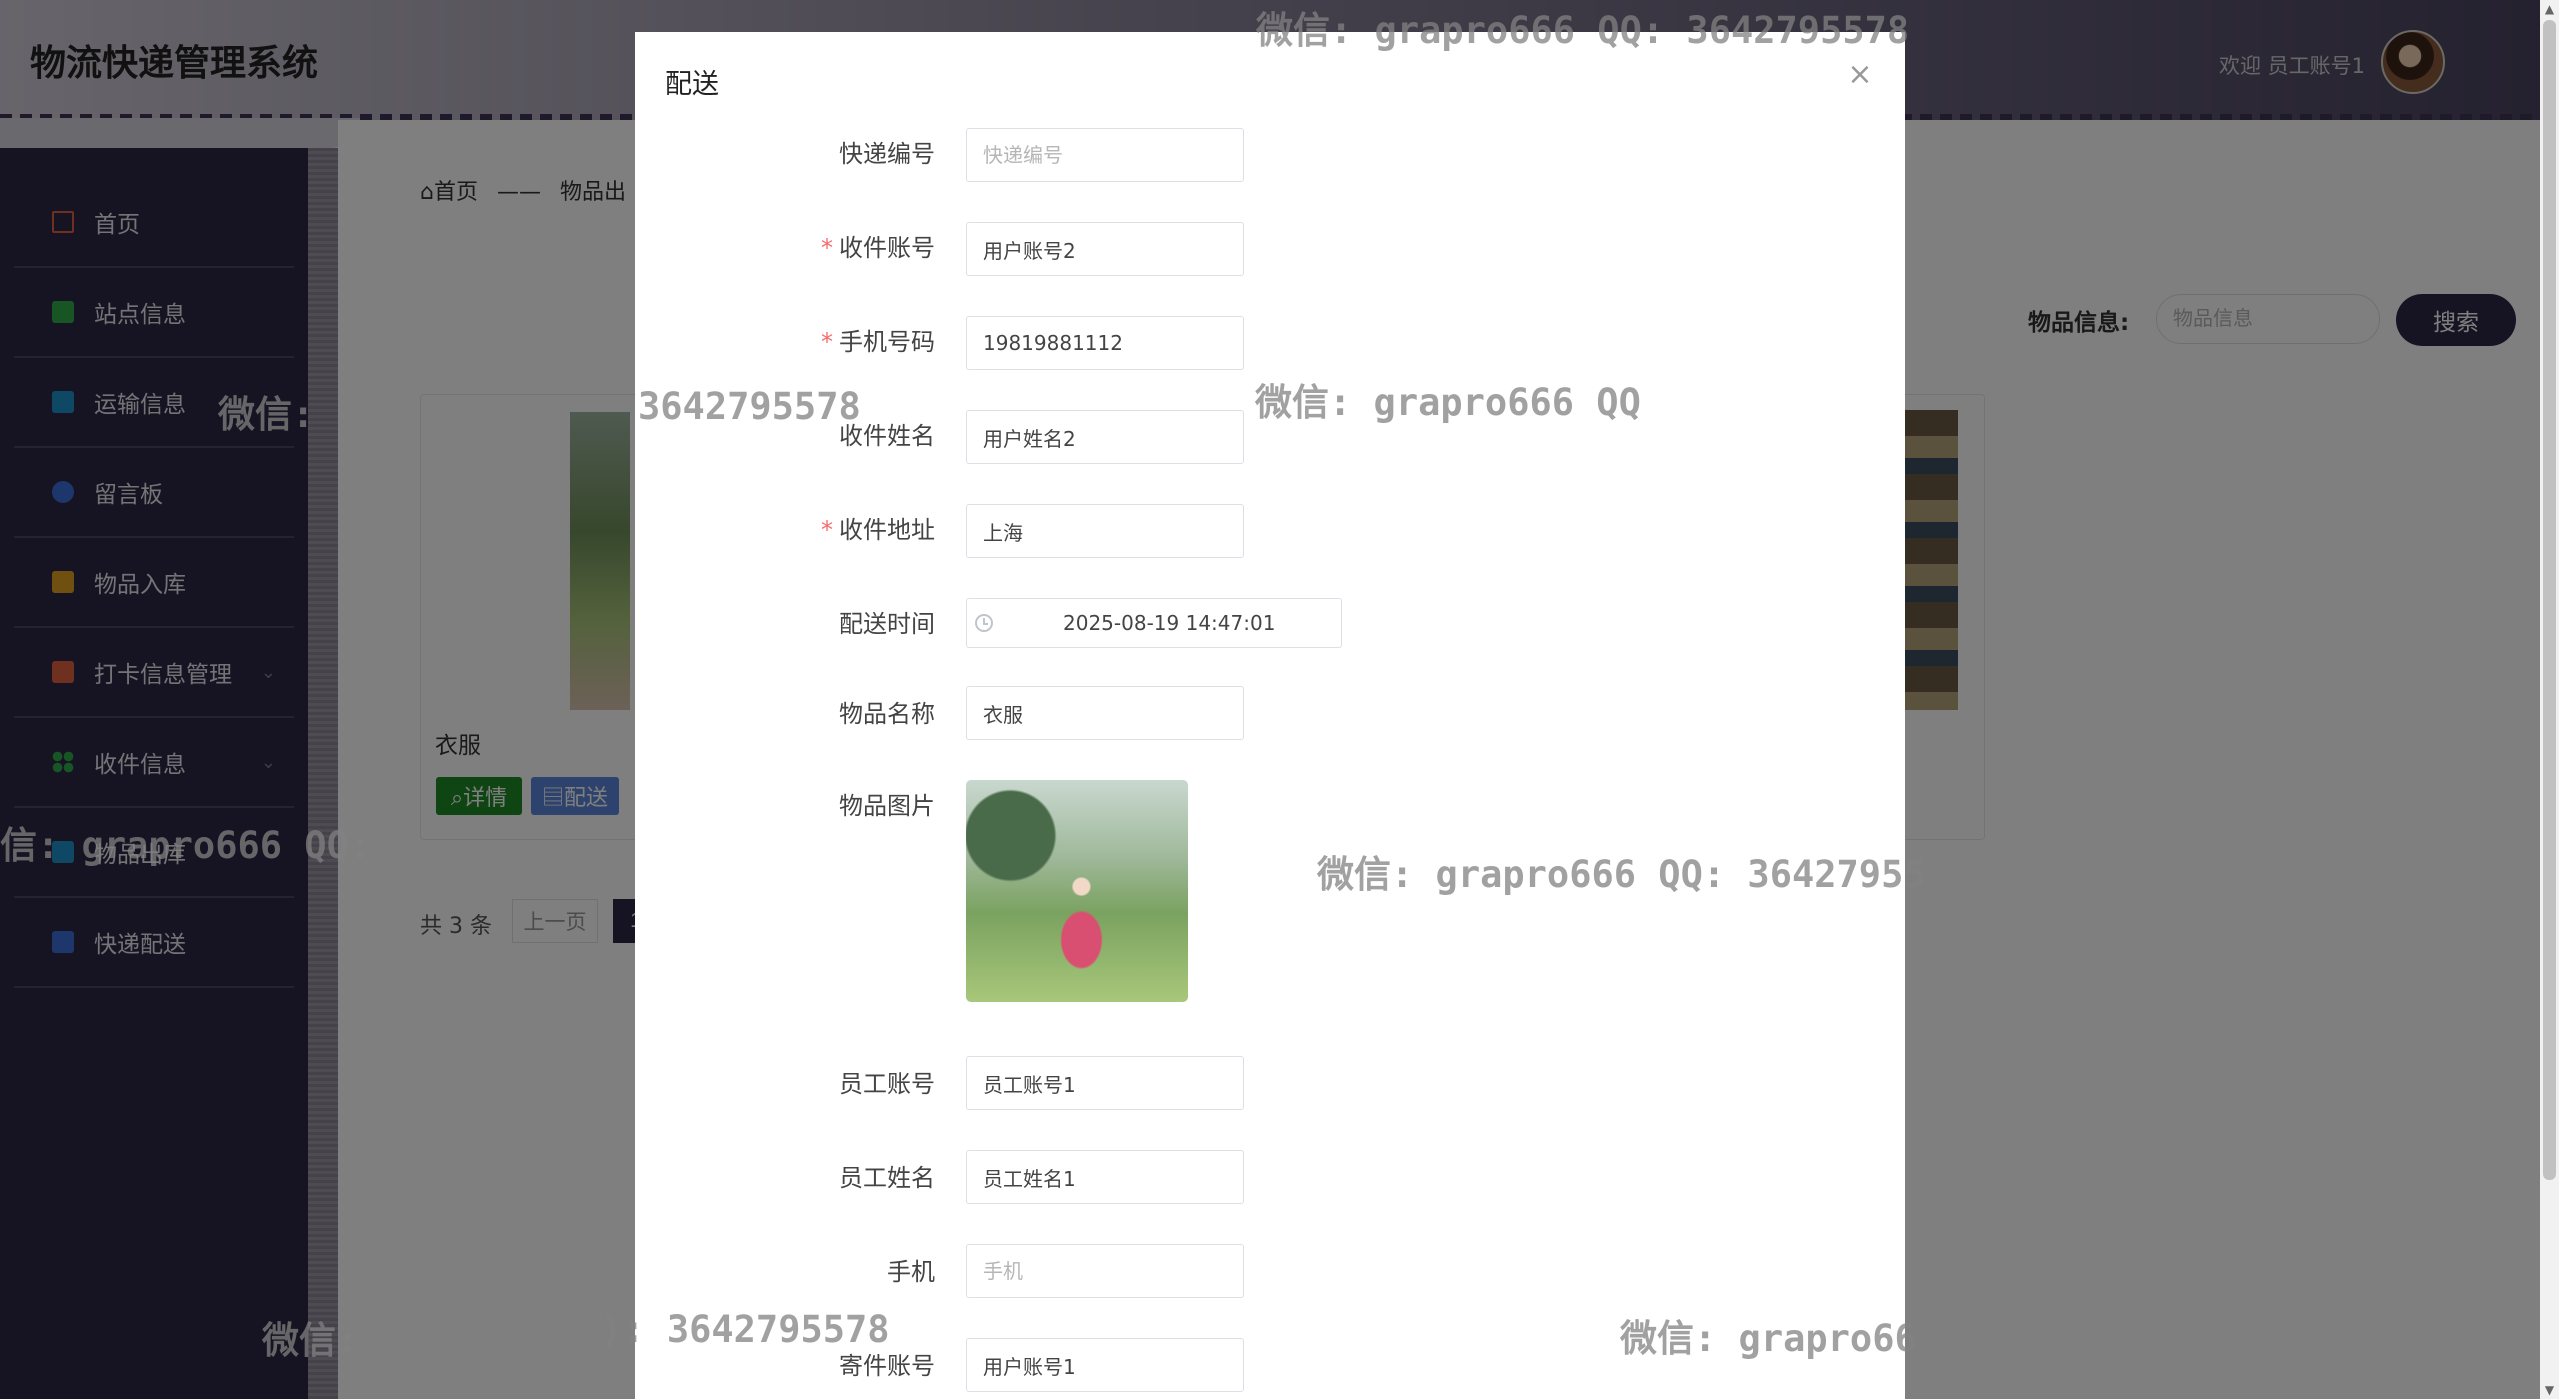  What do you see at coordinates (1105, 1365) in the screenshot?
I see `sender-account-input` at bounding box center [1105, 1365].